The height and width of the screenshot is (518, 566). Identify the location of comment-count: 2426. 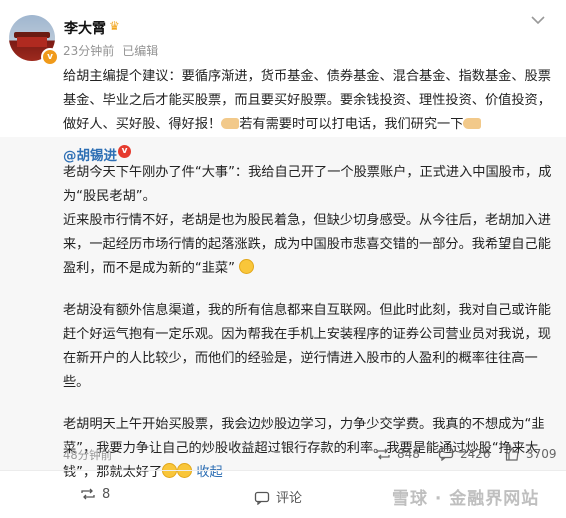
(475, 454).